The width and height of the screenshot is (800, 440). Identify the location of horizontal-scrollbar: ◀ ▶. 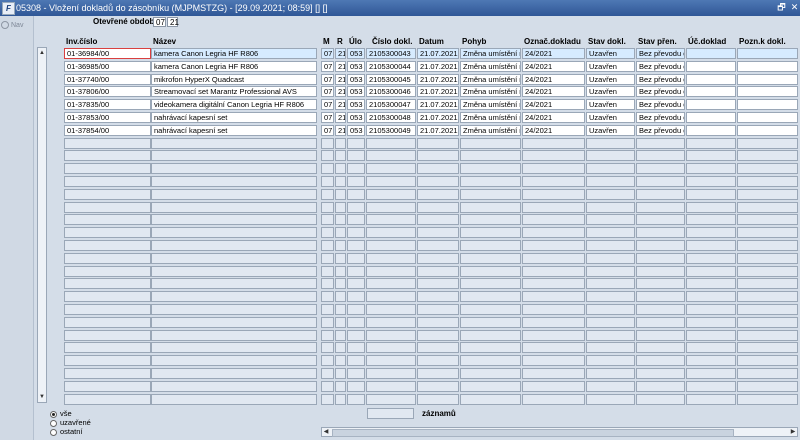
(559, 432).